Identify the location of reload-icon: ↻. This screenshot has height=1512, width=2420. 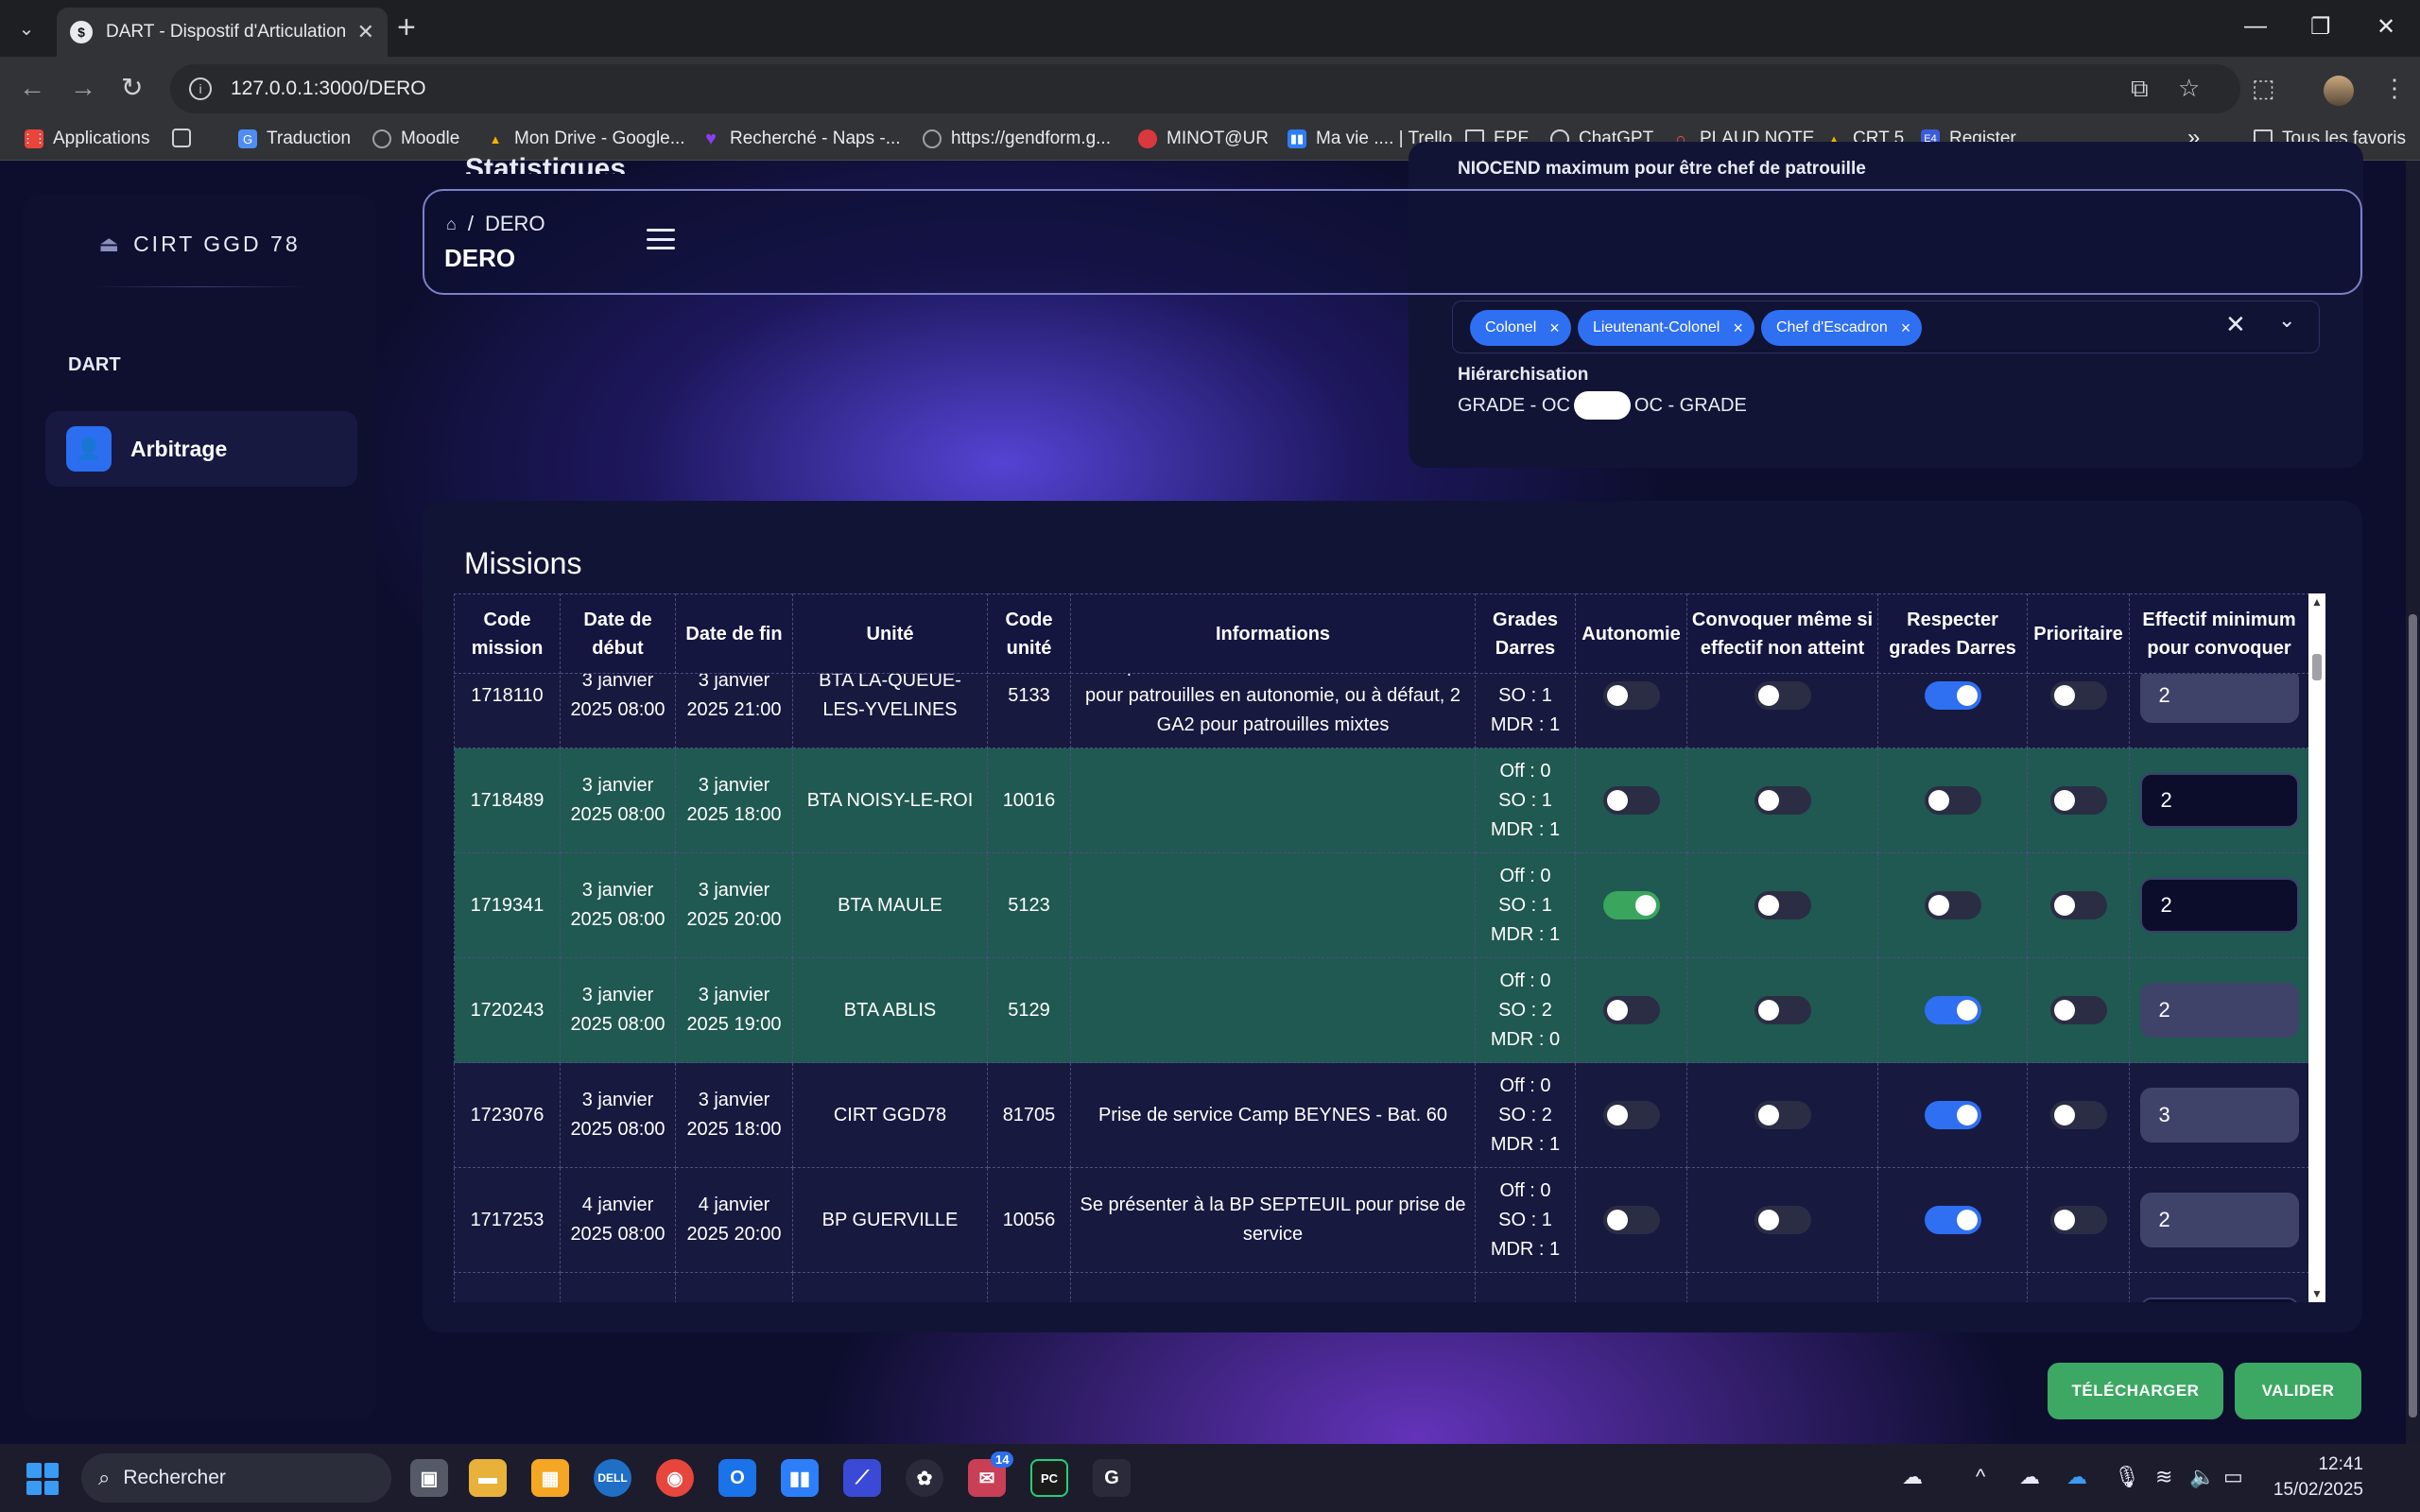
(132, 88).